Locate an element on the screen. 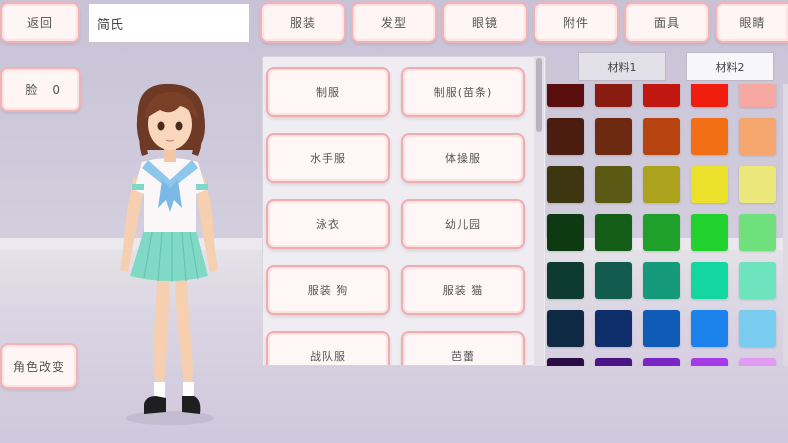  outfit-swimsuit-button: 泳衣 is located at coordinates (328, 224).